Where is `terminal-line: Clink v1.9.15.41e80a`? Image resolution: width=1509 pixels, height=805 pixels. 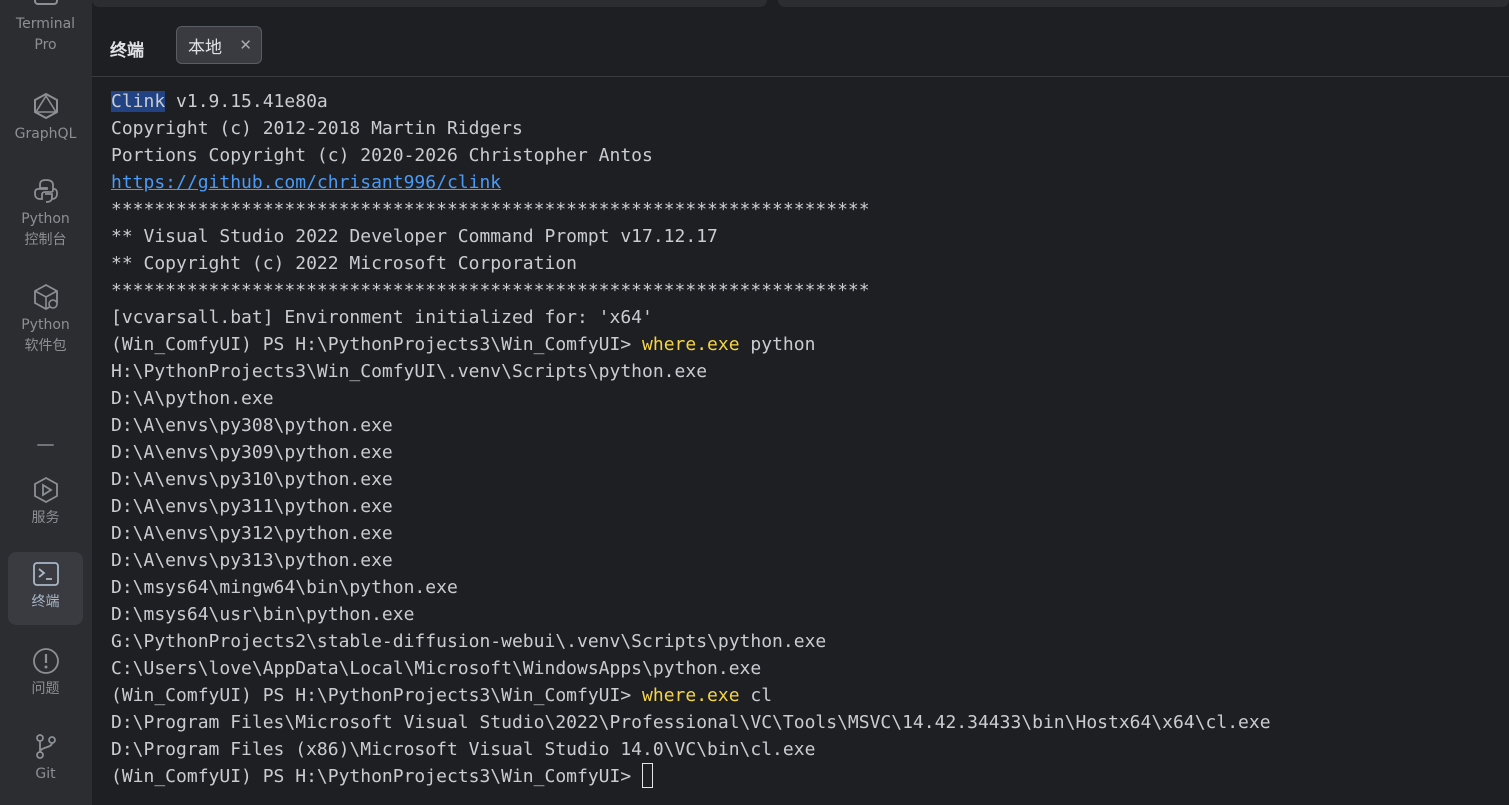
terminal-line: Clink v1.9.15.41e80a is located at coordinates (219, 101).